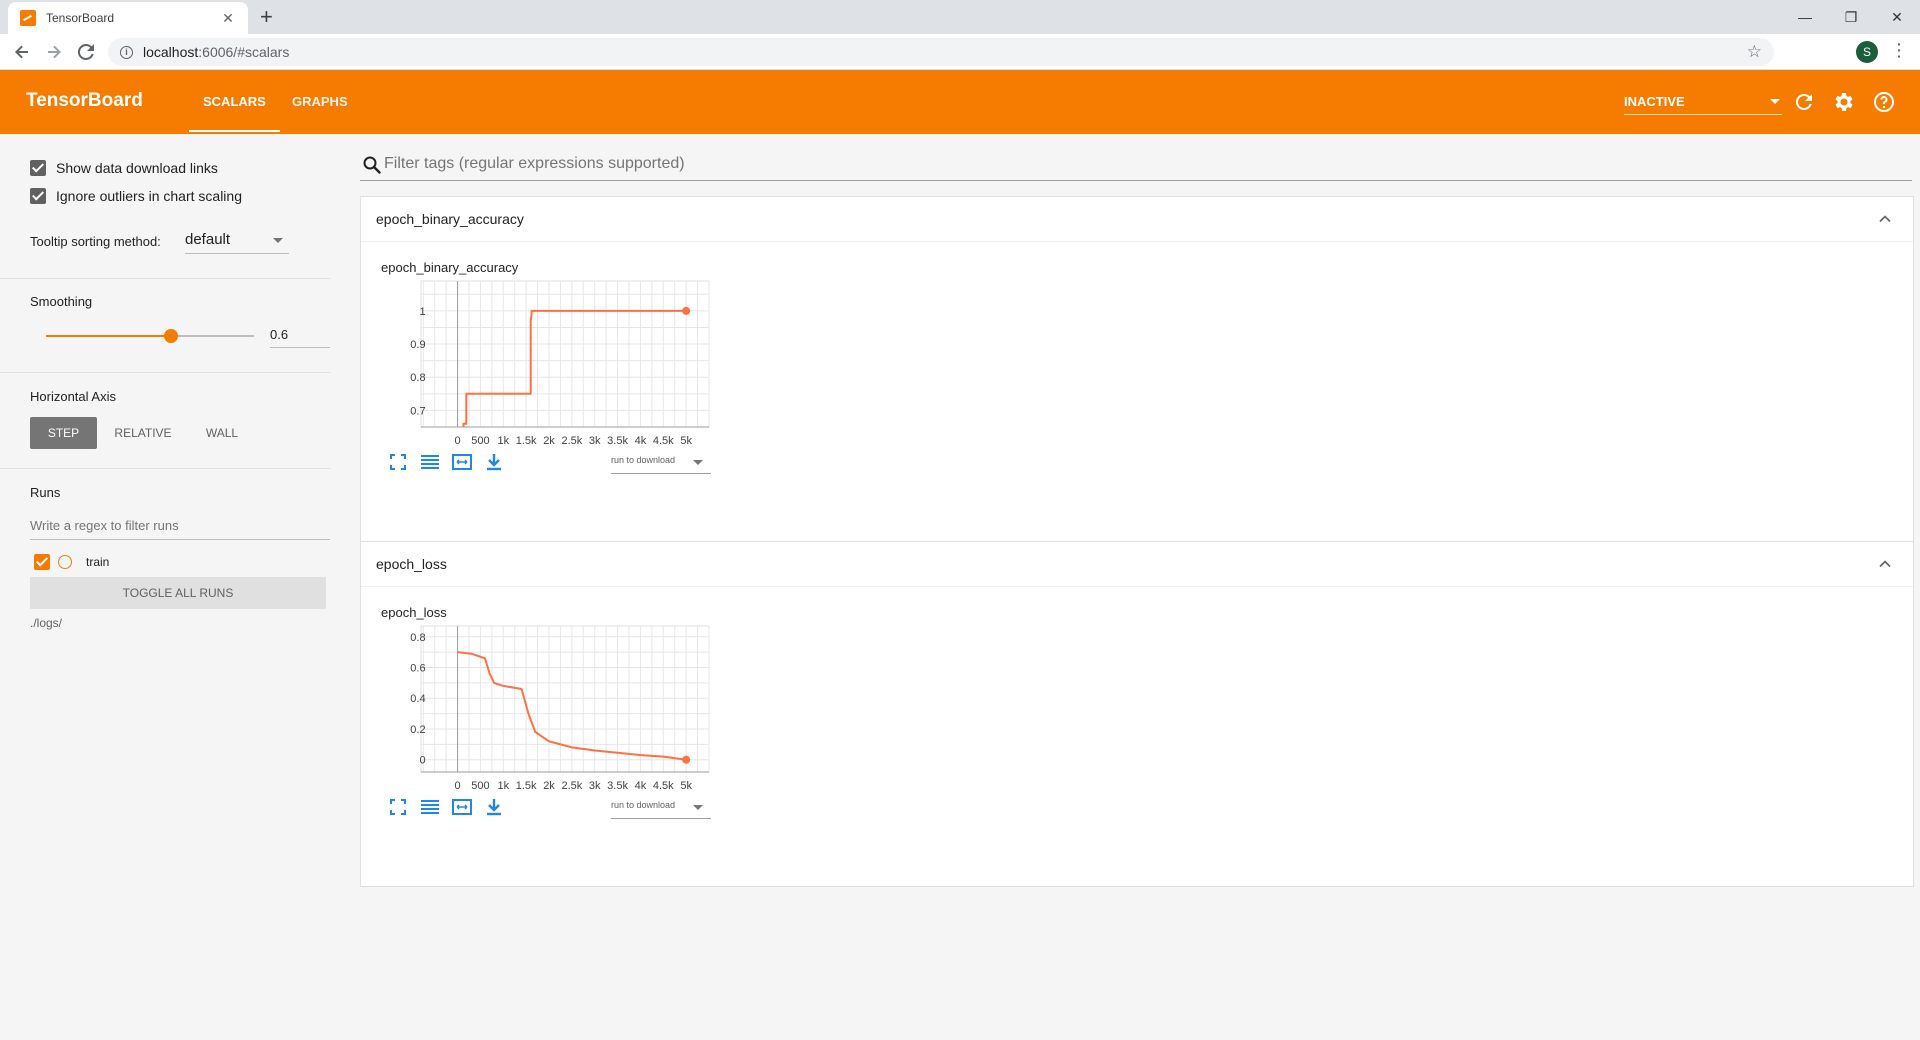  I want to click on browser-tab-strip: TensorBoard ✕ + — ❐ ✕, so click(960, 17).